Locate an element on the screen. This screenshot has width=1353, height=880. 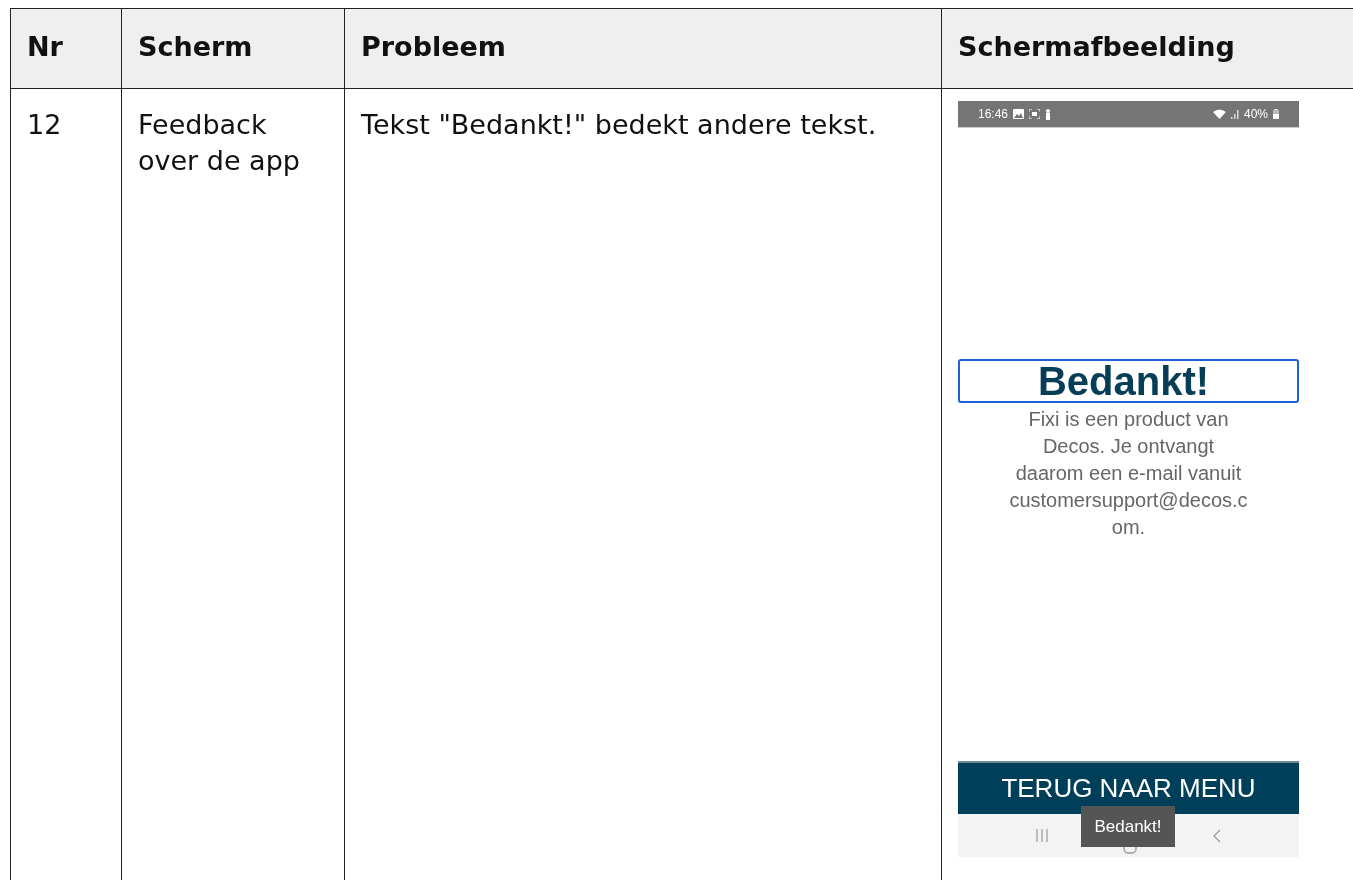
column-header: Probleem is located at coordinates (643, 49).